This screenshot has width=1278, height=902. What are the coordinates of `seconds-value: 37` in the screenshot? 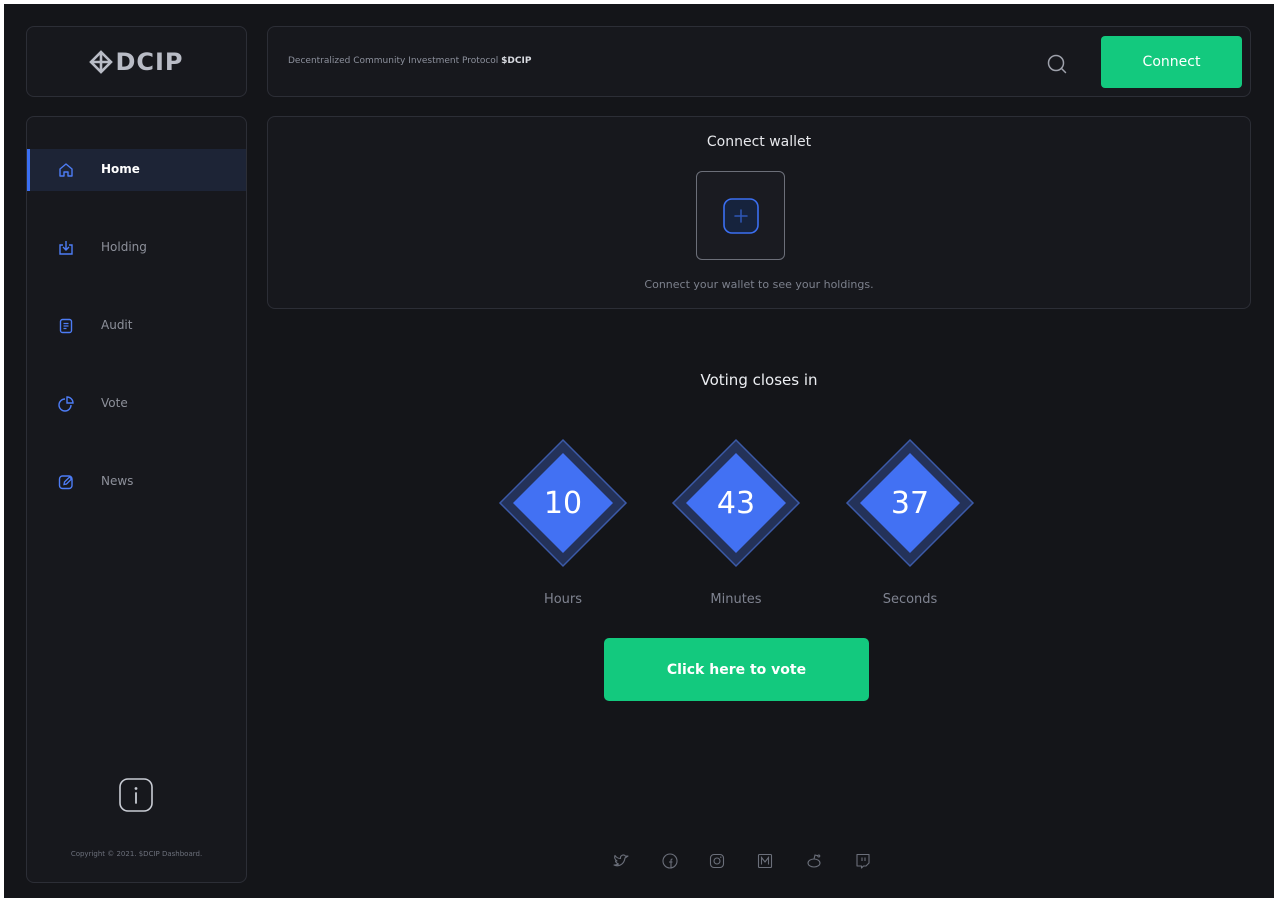 It's located at (910, 503).